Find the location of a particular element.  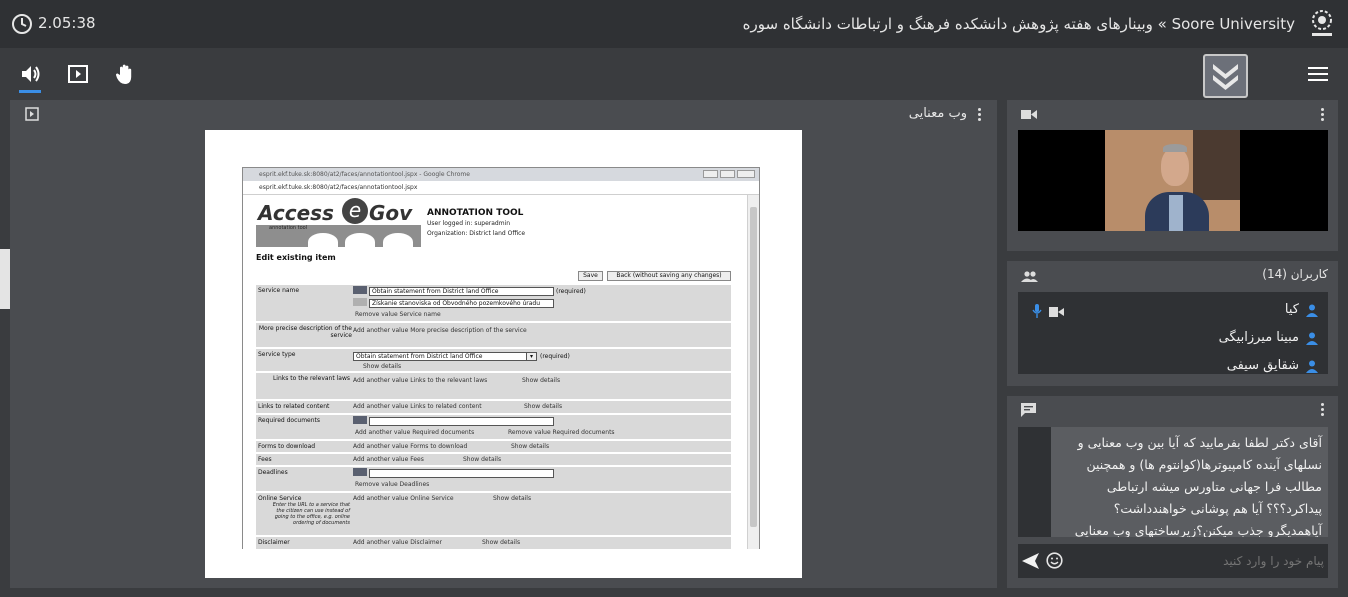

remove-service-name-link: Remove value Service name is located at coordinates (398, 314).